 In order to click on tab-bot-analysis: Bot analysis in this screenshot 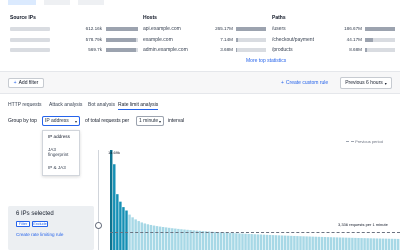, I will do `click(101, 105)`.